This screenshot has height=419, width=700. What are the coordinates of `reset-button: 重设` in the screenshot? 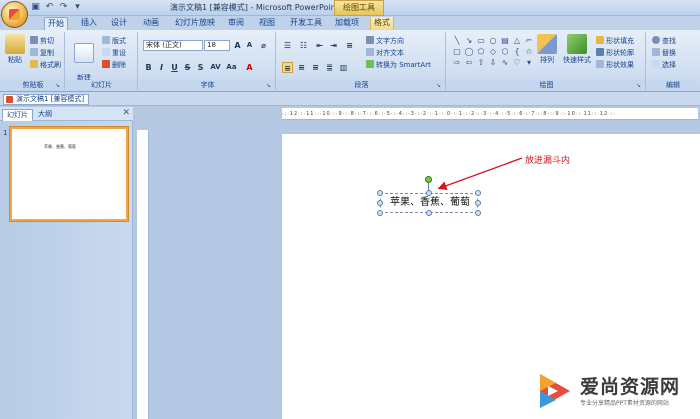 It's located at (114, 53).